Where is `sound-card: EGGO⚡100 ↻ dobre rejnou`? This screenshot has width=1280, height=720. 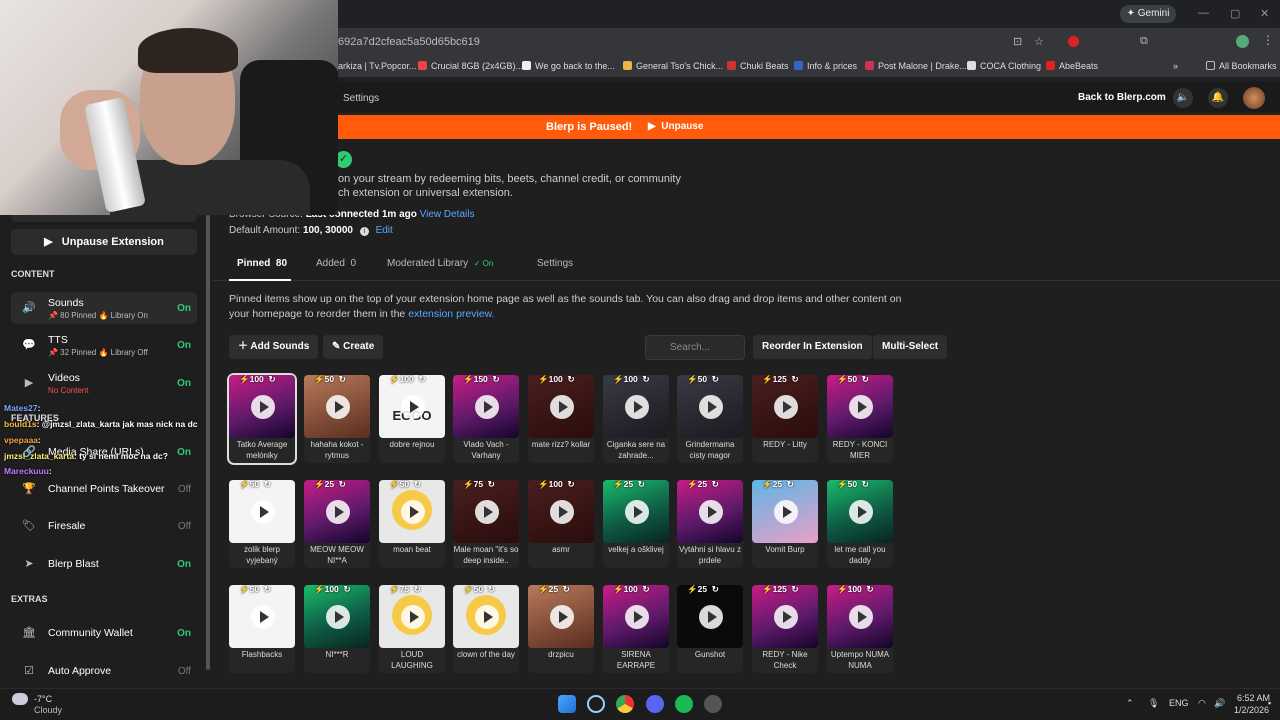
sound-card: EGGO⚡100 ↻ dobre rejnou is located at coordinates (412, 419).